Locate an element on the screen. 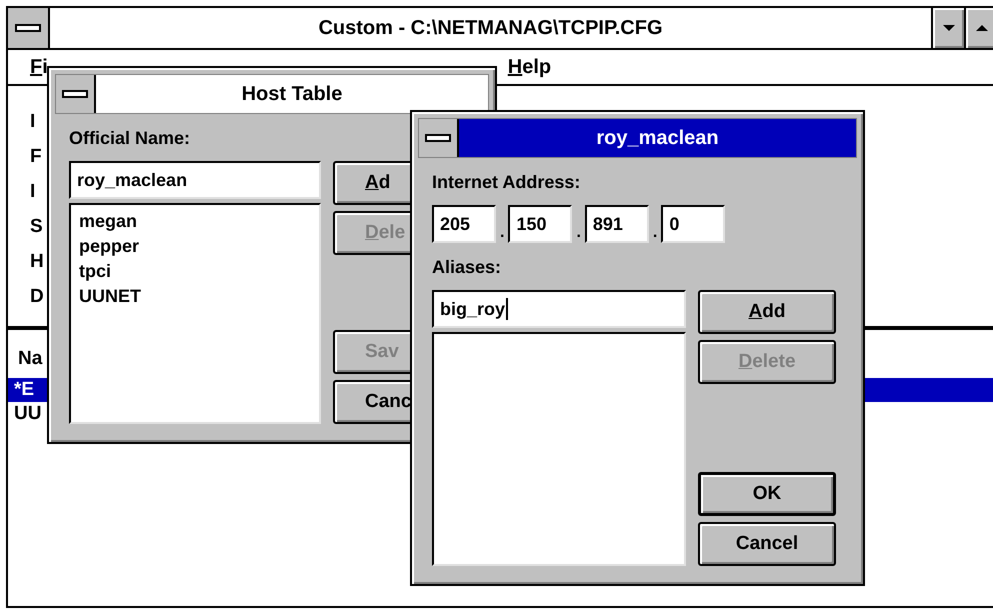  window-title: Custom - C:\NETMANAG\TCPIP.CFG is located at coordinates (490, 28).